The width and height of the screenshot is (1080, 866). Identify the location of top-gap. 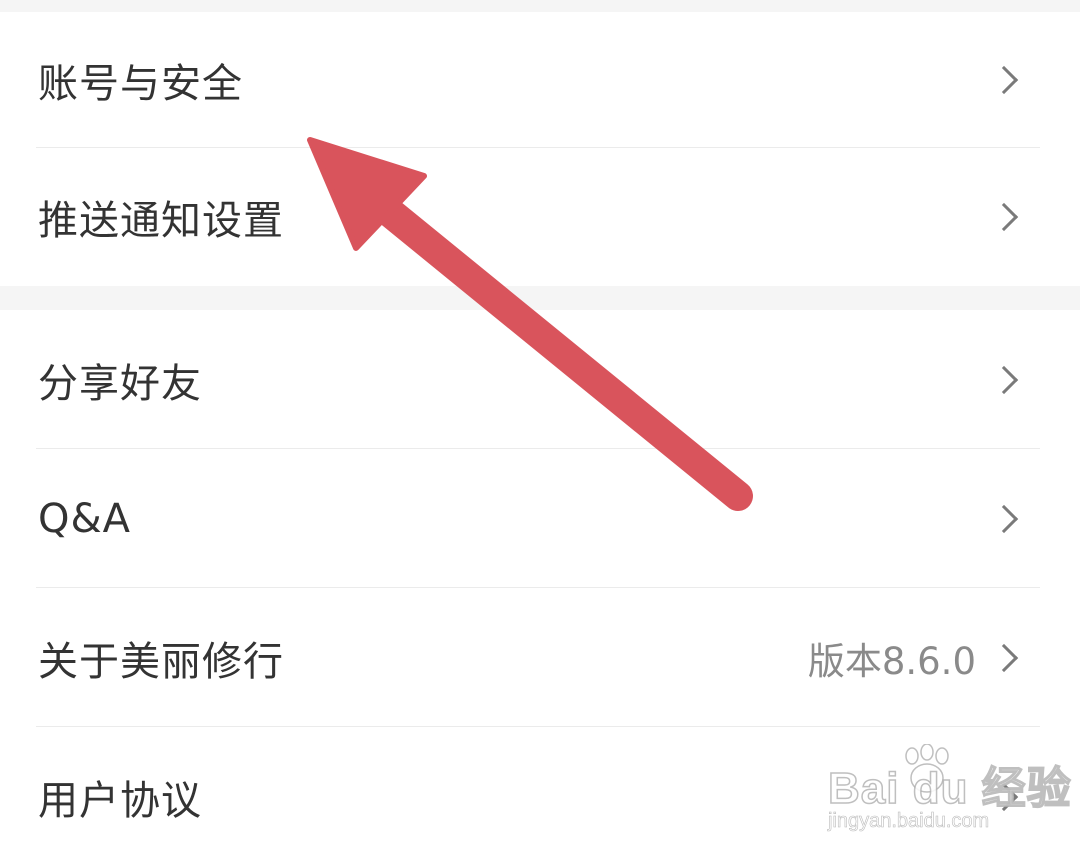
(540, 6).